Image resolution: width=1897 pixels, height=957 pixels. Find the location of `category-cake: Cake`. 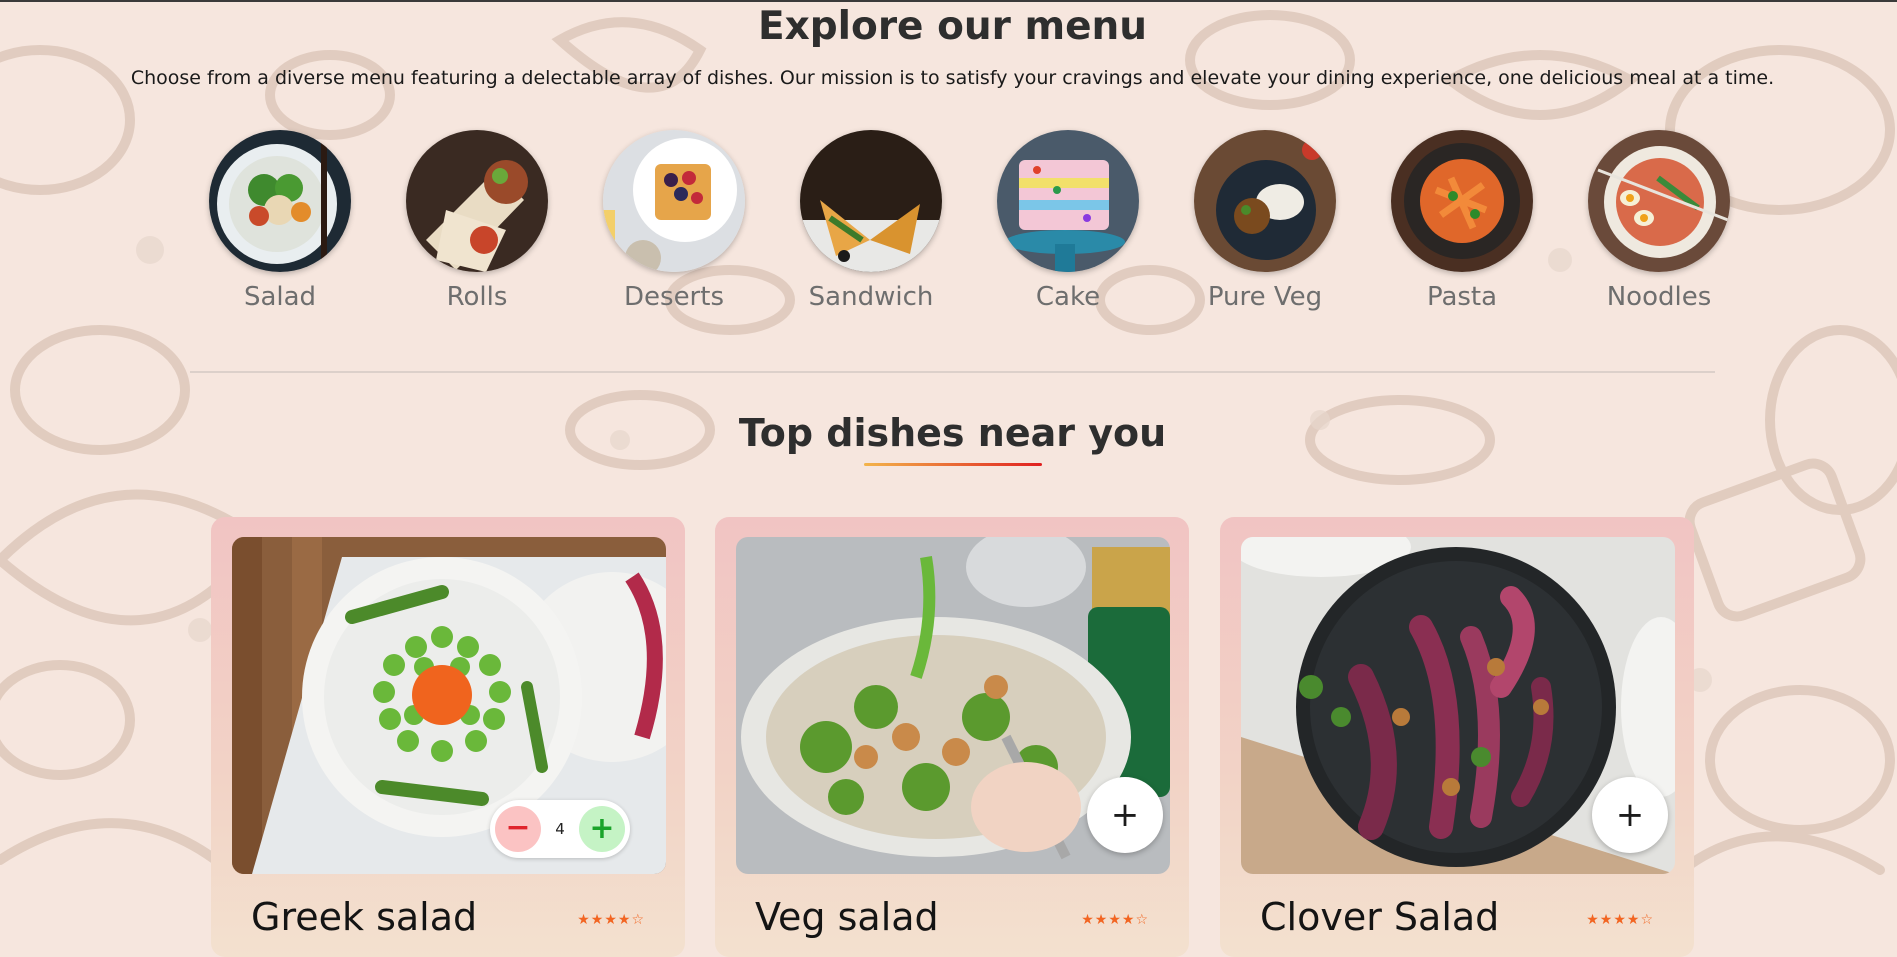

category-cake: Cake is located at coordinates (1068, 221).